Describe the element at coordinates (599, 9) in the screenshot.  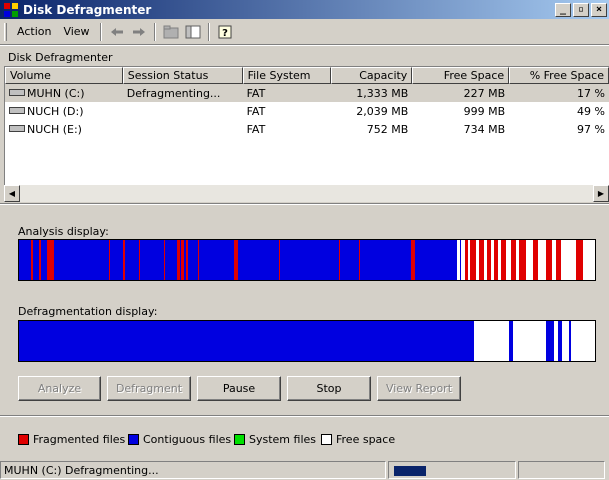
I see `close-button: ×` at that location.